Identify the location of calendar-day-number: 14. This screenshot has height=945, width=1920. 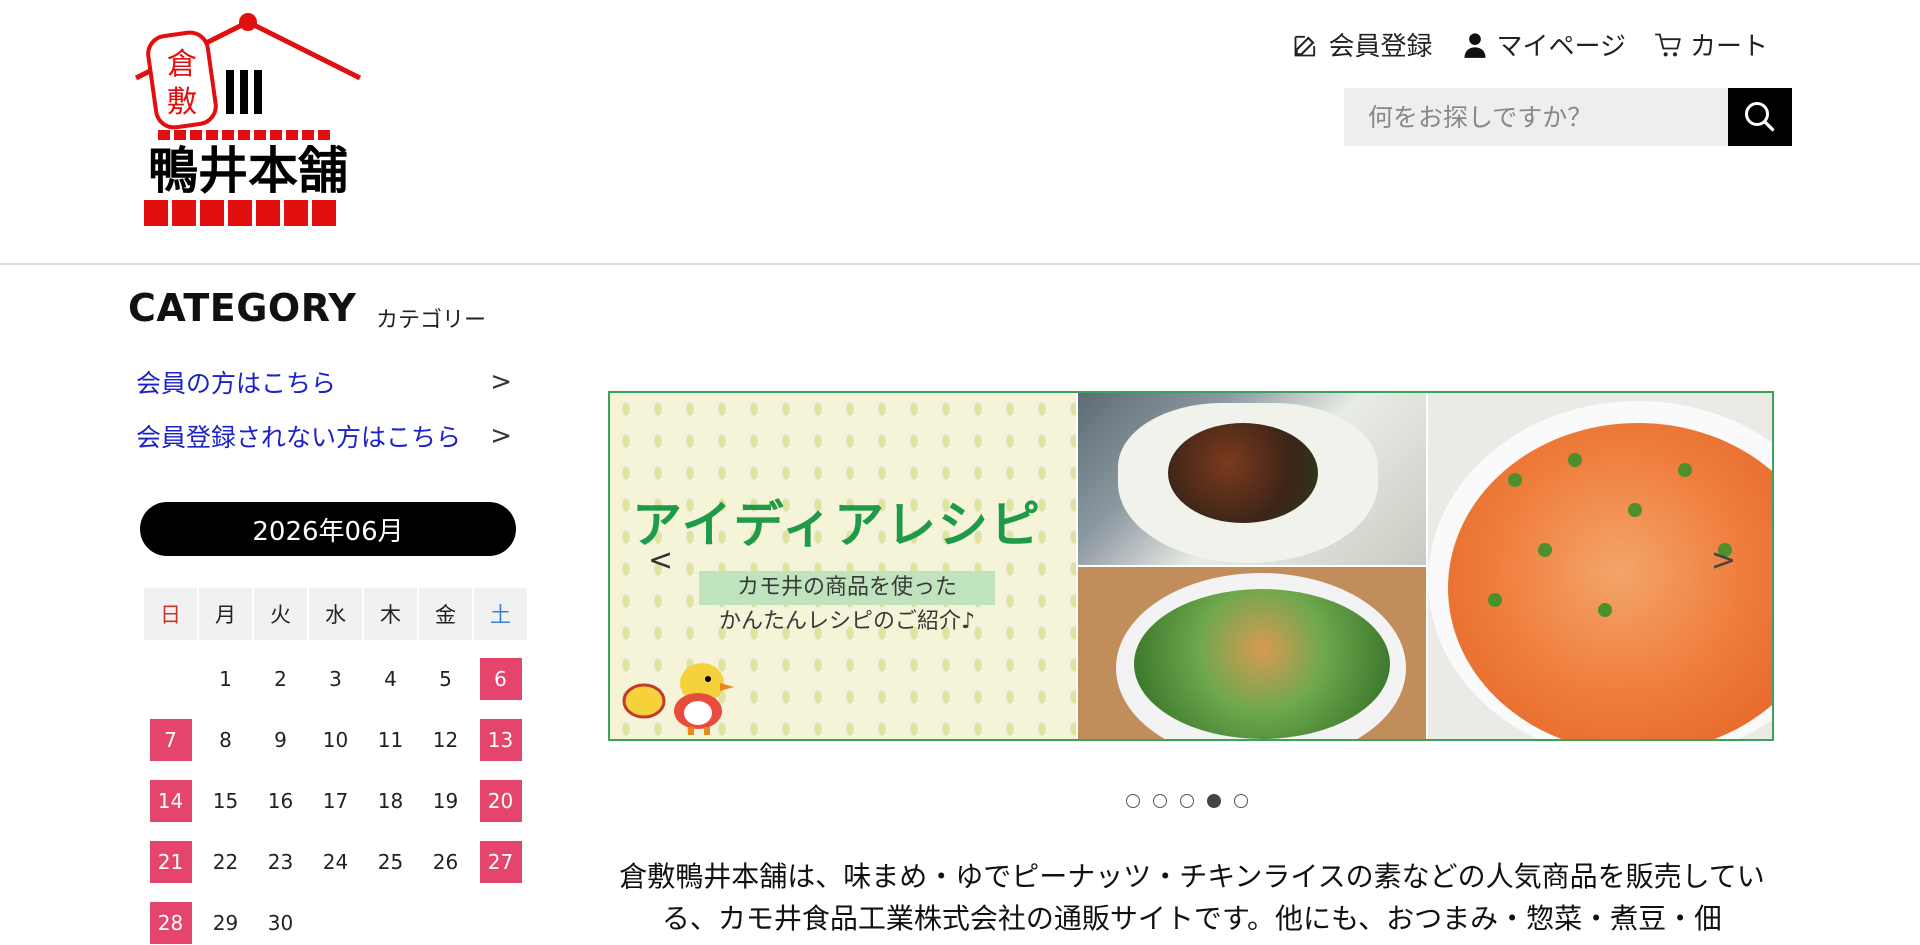
(170, 801).